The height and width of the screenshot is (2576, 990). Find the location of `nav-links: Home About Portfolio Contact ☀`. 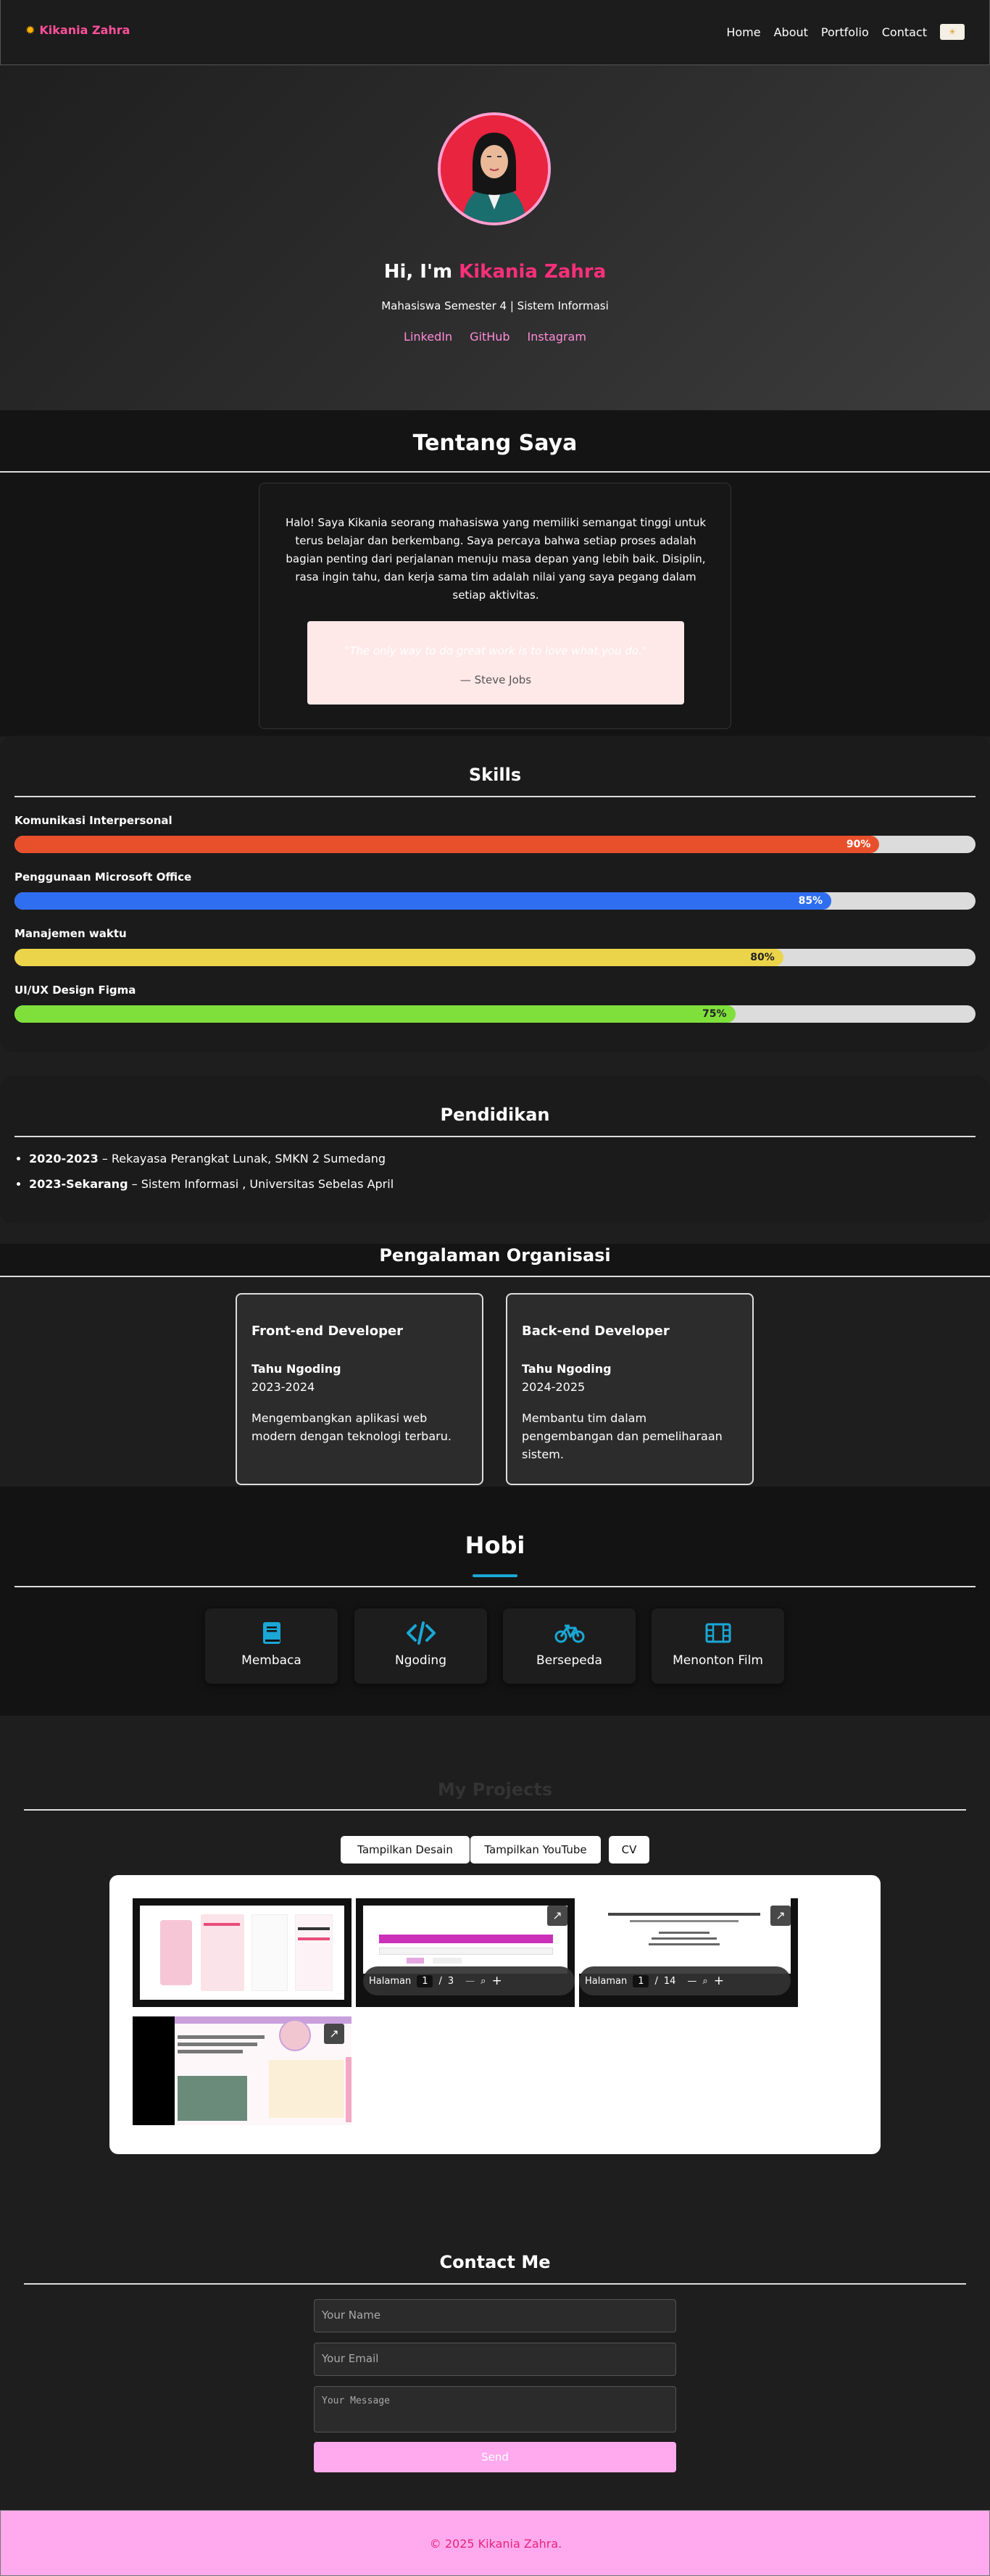

nav-links: Home About Portfolio Contact ☀ is located at coordinates (845, 32).